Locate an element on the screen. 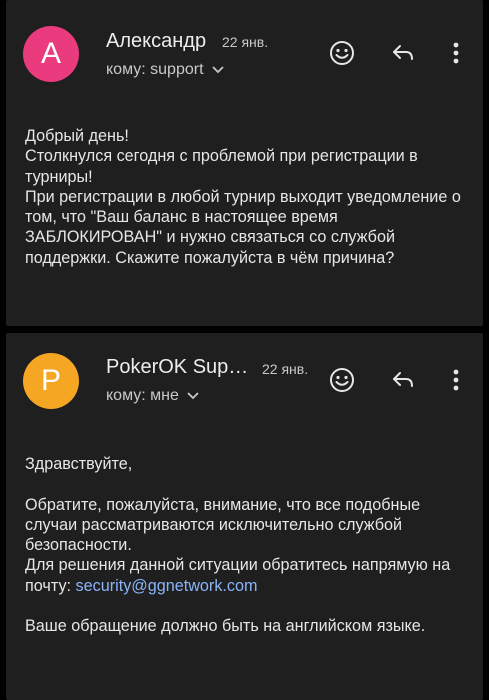 Image resolution: width=489 pixels, height=700 pixels. recipient-toggle: кому: мне is located at coordinates (152, 396).